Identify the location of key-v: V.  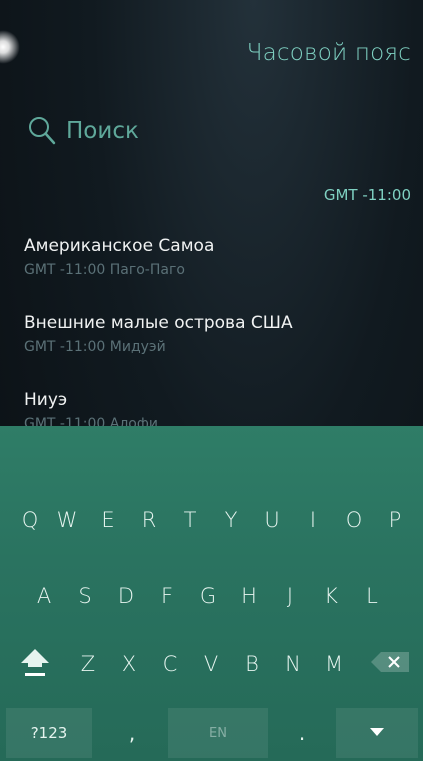
(211, 664).